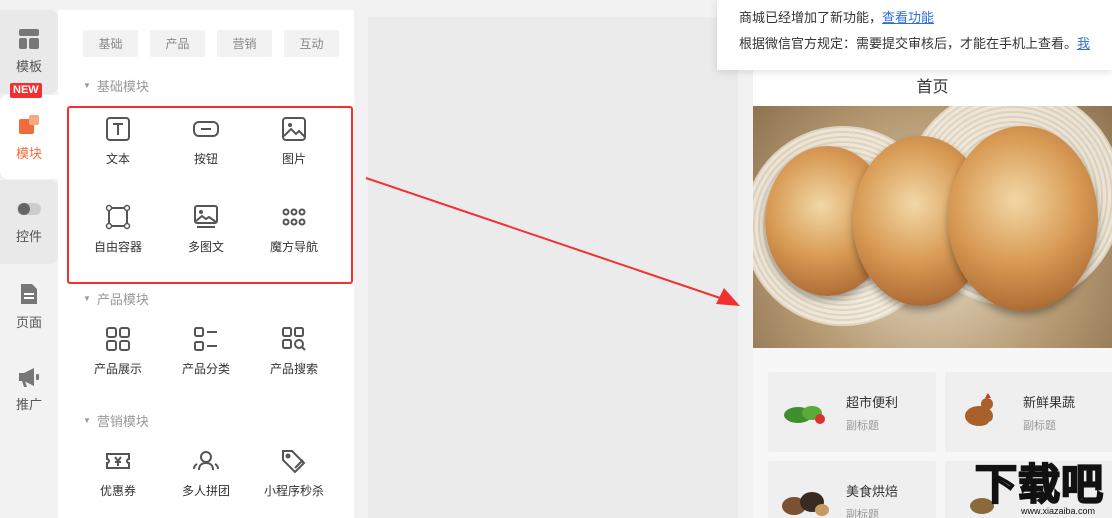 The width and height of the screenshot is (1112, 518). Describe the element at coordinates (29, 137) in the screenshot. I see `rail-item-module: 模块` at that location.